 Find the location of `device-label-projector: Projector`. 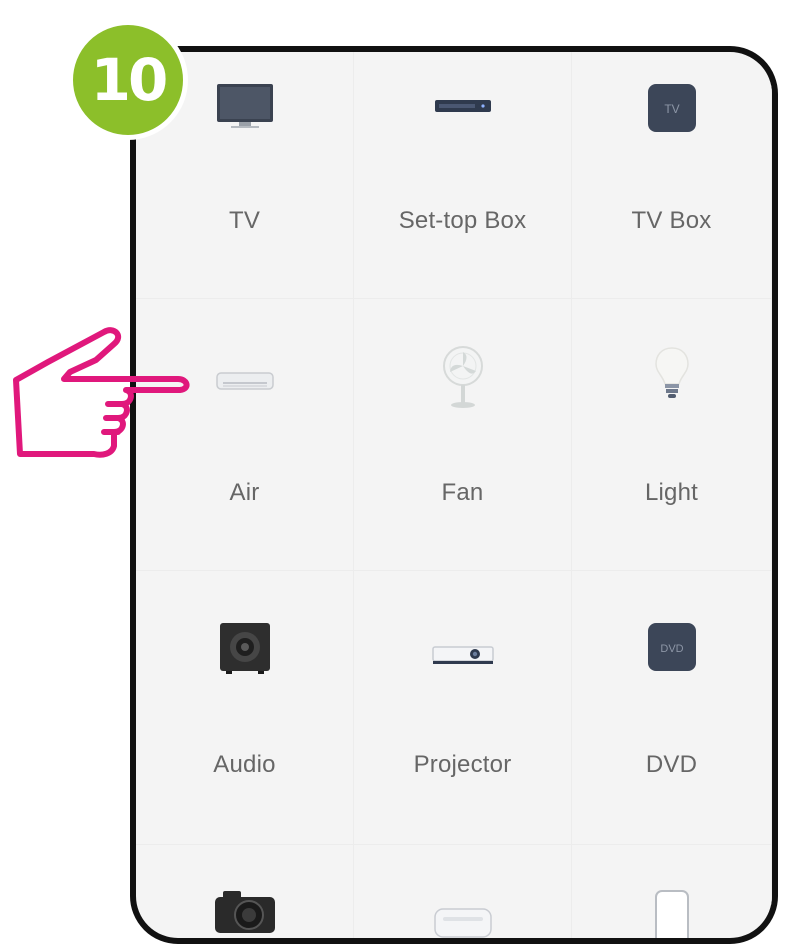

device-label-projector: Projector is located at coordinates (462, 764).